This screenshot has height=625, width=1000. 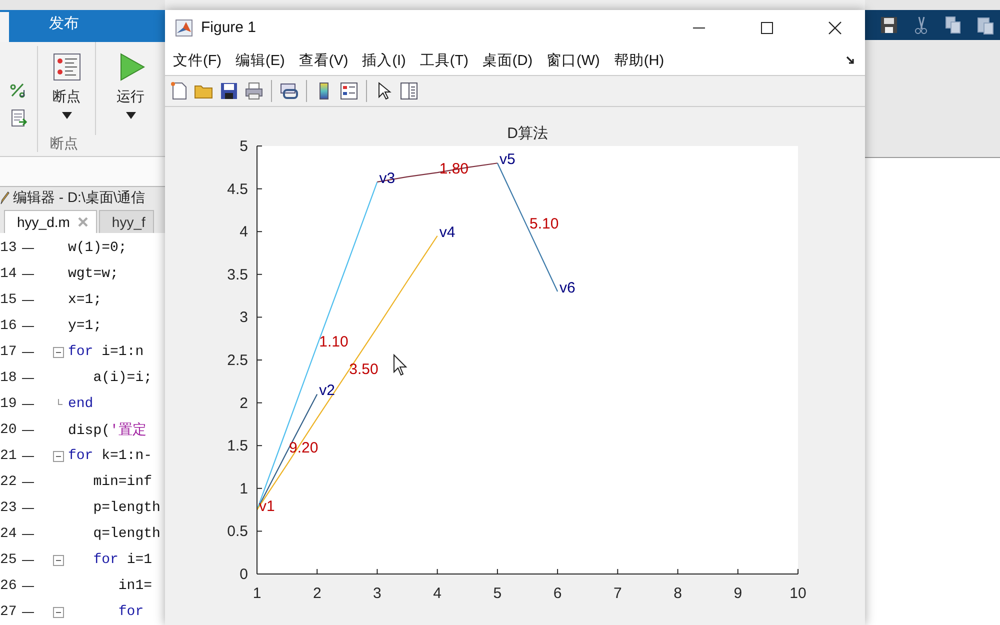 What do you see at coordinates (8, 456) in the screenshot?
I see `line-number: 21` at bounding box center [8, 456].